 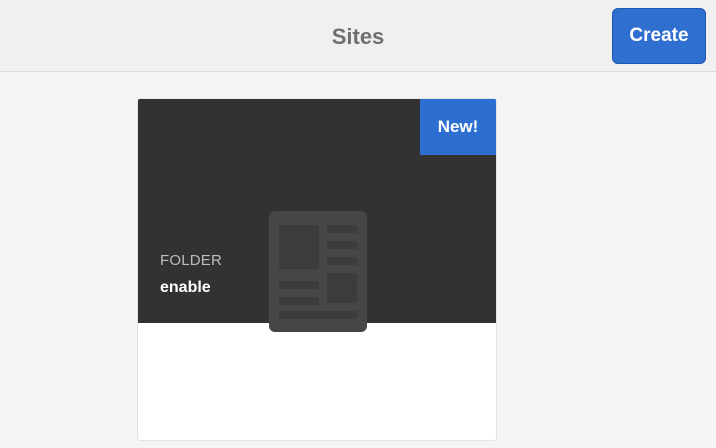 What do you see at coordinates (458, 127) in the screenshot?
I see `new-badge: New!` at bounding box center [458, 127].